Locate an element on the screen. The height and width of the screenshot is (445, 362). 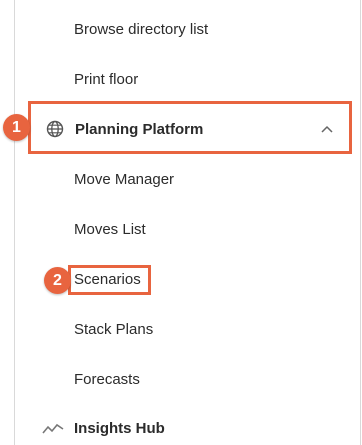
menu-item-print-floor: Print floor is located at coordinates (106, 80).